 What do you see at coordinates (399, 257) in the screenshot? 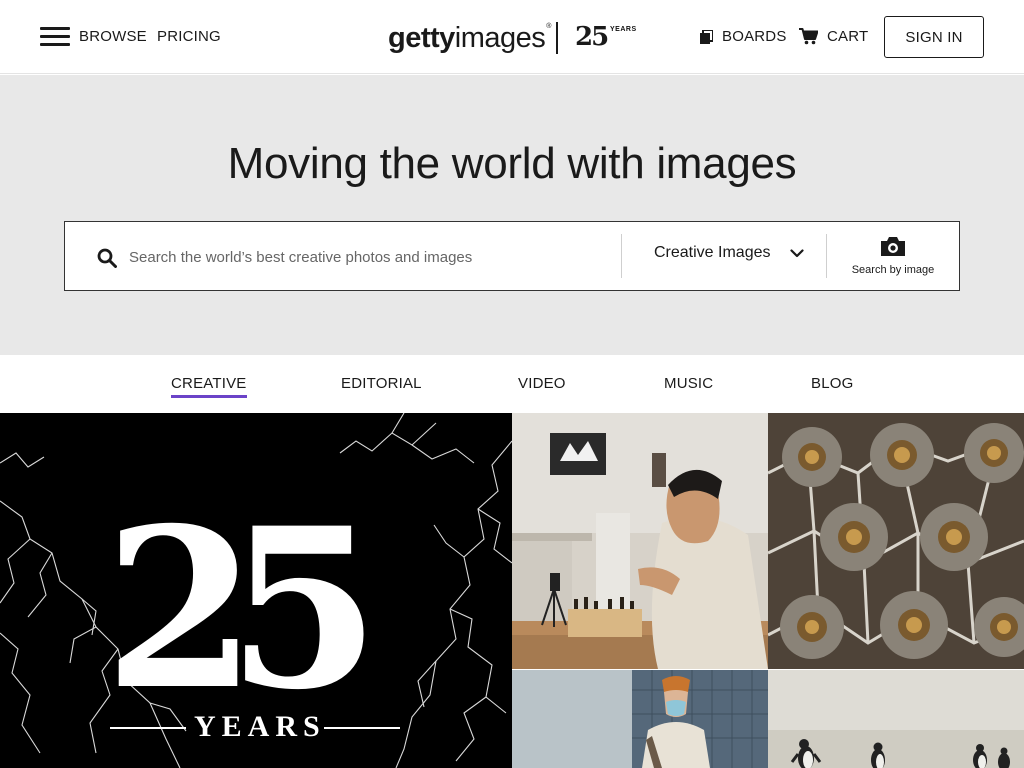
I see `search-input` at bounding box center [399, 257].